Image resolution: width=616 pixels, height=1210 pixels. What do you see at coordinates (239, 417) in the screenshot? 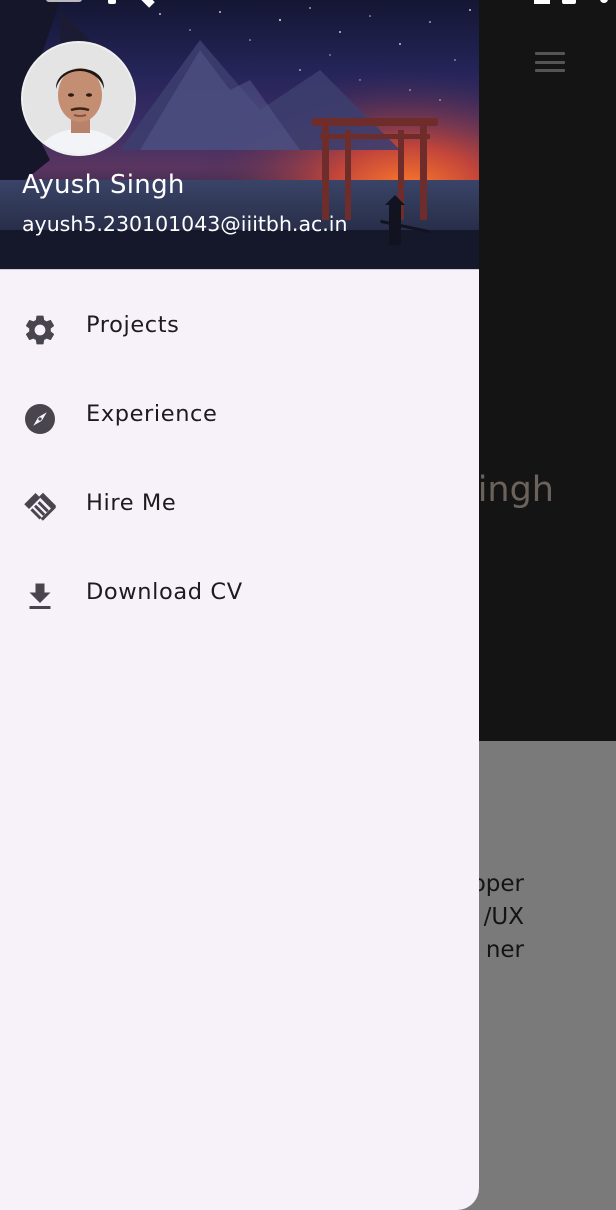
I see `drawer-item-experience: Experience` at bounding box center [239, 417].